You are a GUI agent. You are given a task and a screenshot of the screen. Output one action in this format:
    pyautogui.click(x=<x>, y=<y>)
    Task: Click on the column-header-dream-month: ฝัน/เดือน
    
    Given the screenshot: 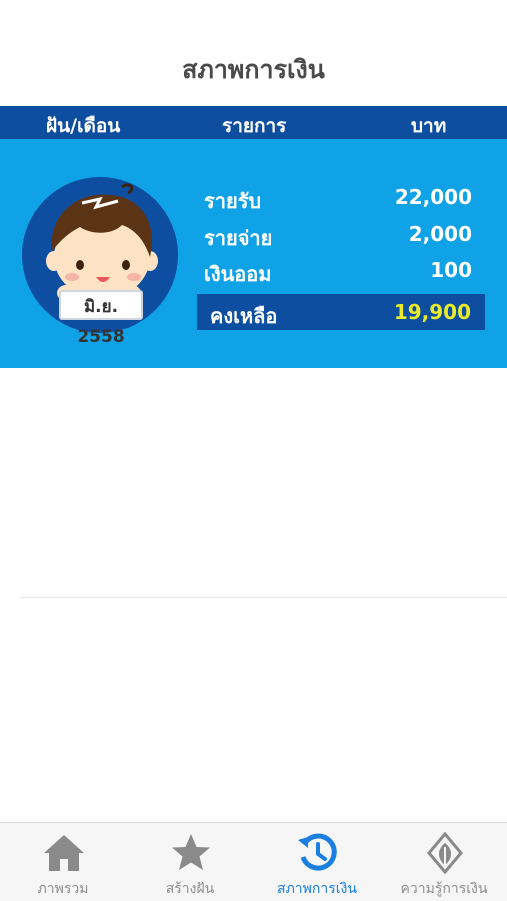 What is the action you would take?
    pyautogui.click(x=83, y=126)
    